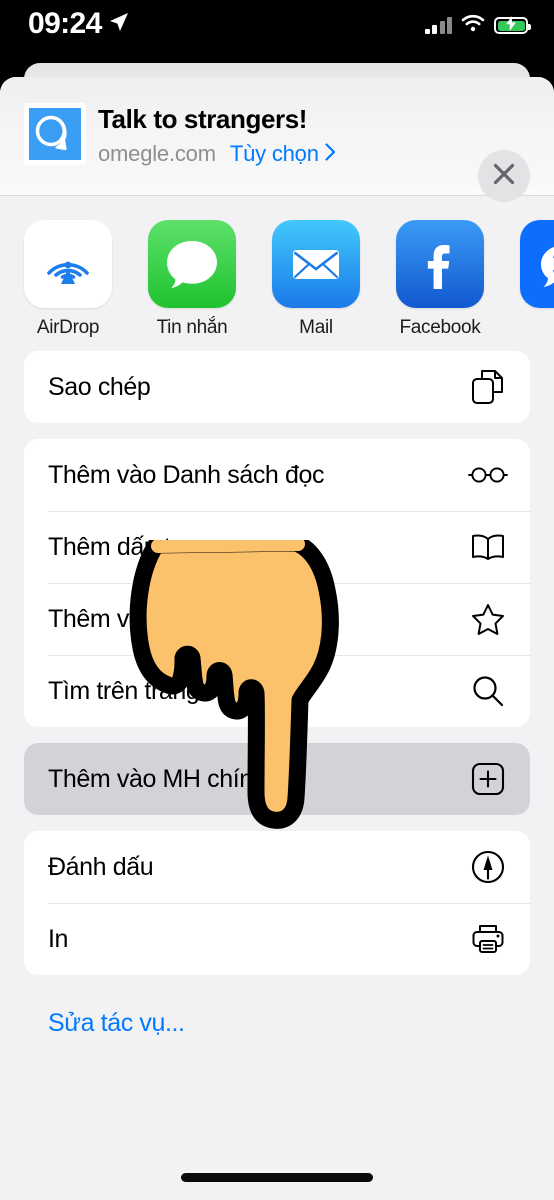 This screenshot has width=554, height=1200. I want to click on action-group: Thêm vào MH chính, so click(277, 779).